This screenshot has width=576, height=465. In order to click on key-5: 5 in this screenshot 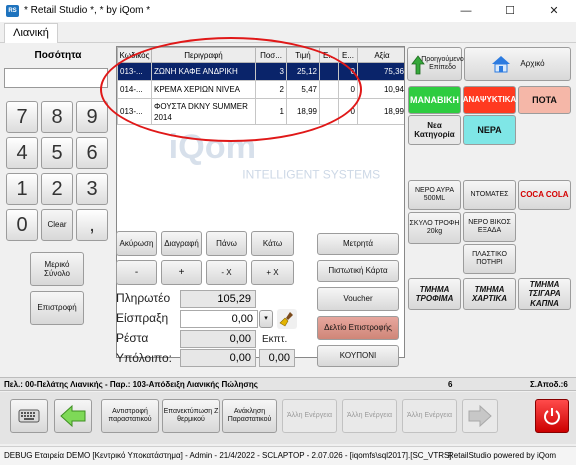, I will do `click(57, 153)`.